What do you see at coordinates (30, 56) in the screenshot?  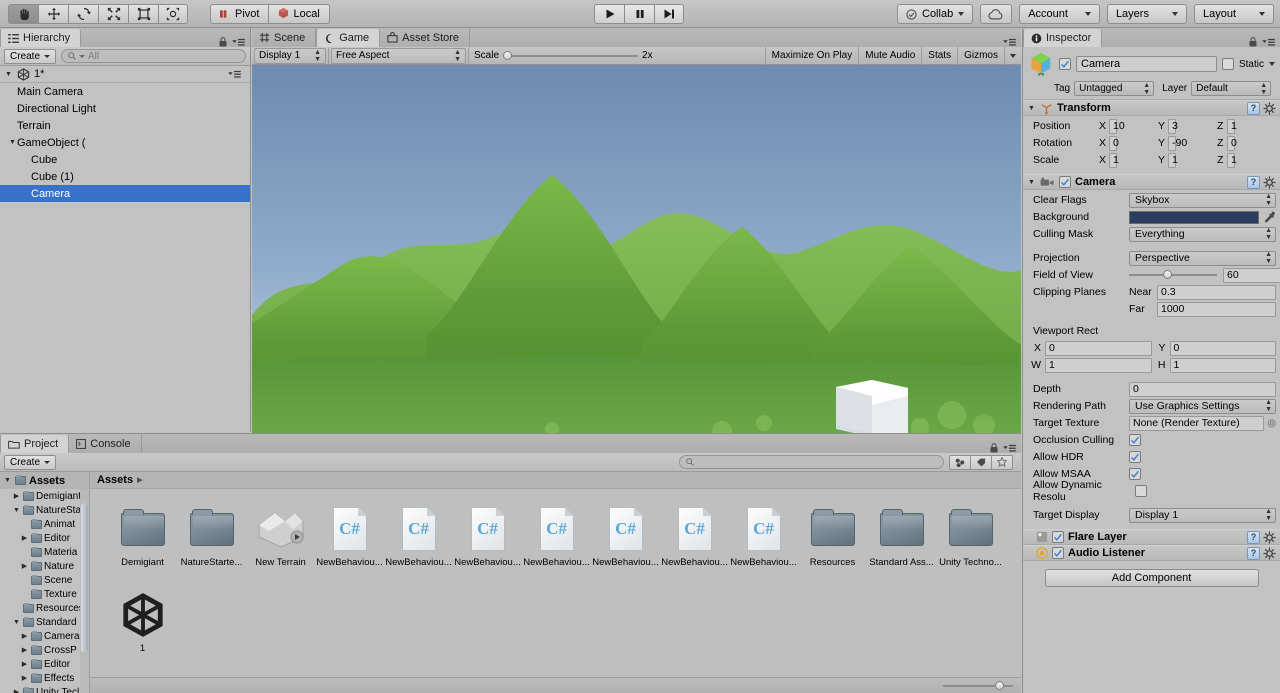 I see `hierarchy-create-button: Create` at bounding box center [30, 56].